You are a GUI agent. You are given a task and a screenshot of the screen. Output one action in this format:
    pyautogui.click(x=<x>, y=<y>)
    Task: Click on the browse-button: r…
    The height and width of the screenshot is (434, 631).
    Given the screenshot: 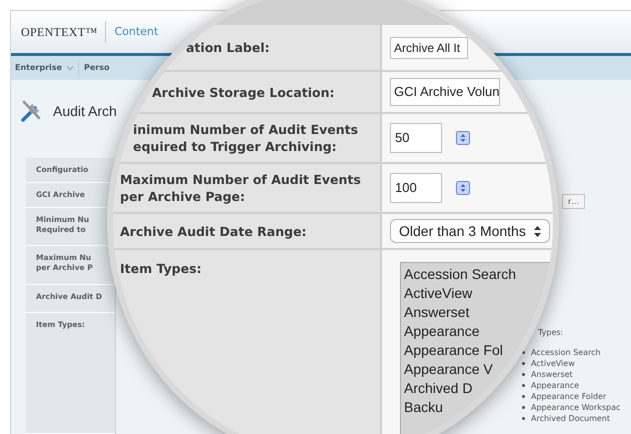 What is the action you would take?
    pyautogui.click(x=574, y=201)
    